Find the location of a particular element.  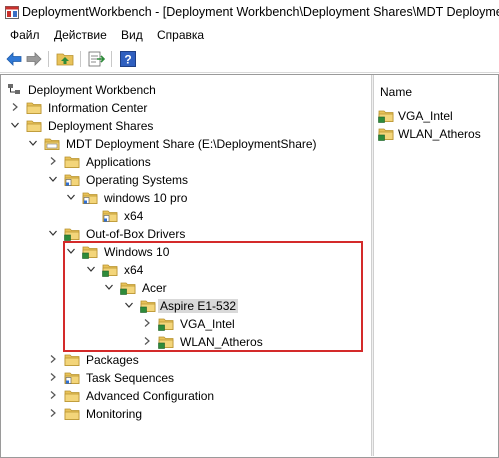

menu-view: Вид is located at coordinates (132, 35).